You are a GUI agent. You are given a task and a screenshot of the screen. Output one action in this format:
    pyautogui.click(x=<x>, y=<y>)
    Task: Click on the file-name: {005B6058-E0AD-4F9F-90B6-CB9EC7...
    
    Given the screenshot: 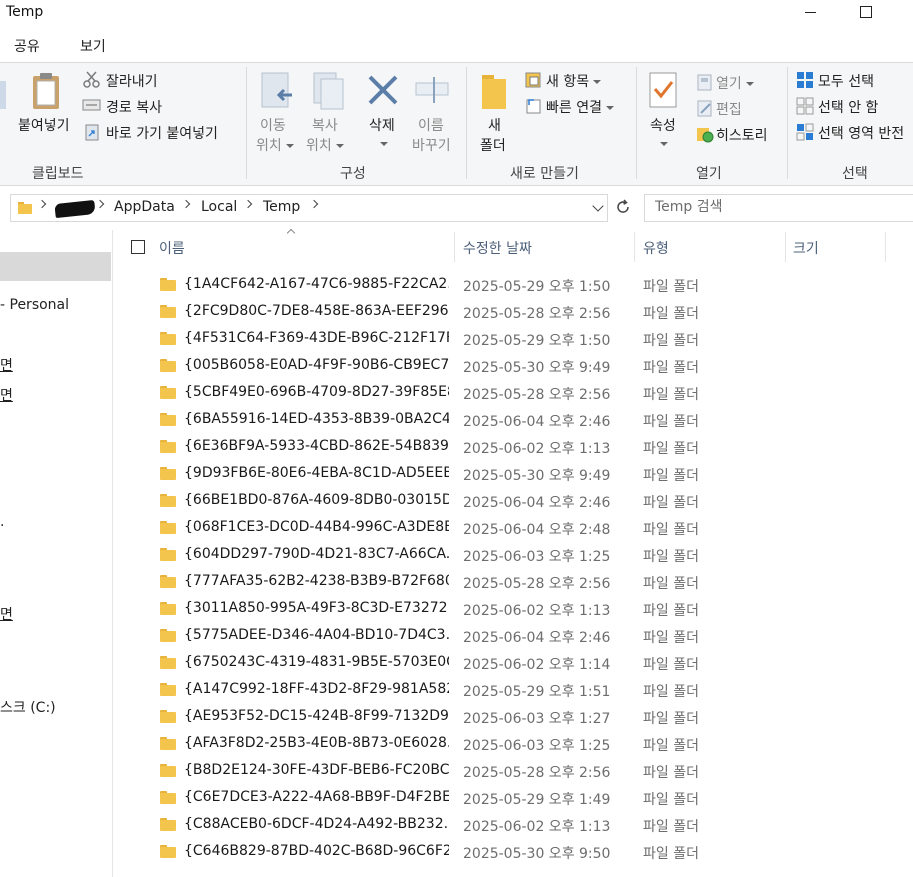 What is the action you would take?
    pyautogui.click(x=316, y=365)
    